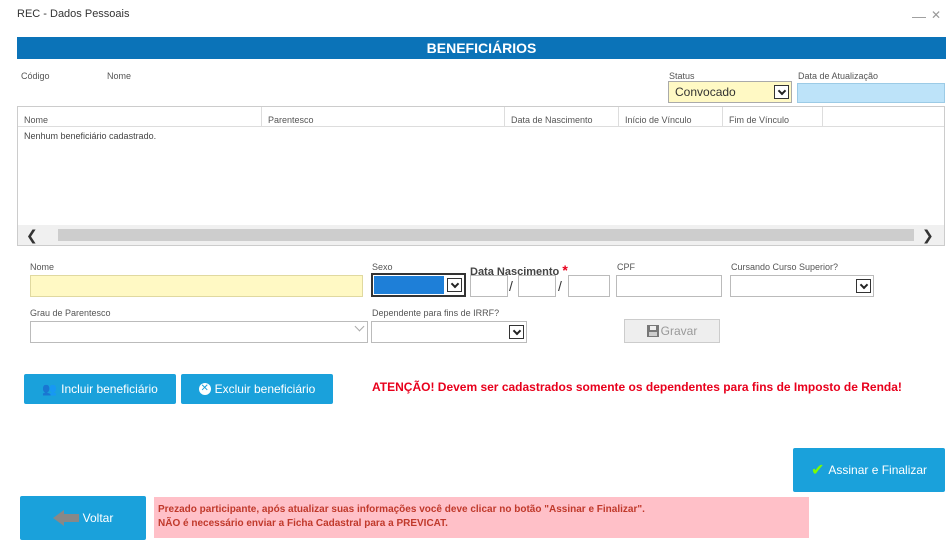 This screenshot has width=947, height=548. Describe the element at coordinates (42, 267) in the screenshot. I see `form-nome-label: Nome` at that location.